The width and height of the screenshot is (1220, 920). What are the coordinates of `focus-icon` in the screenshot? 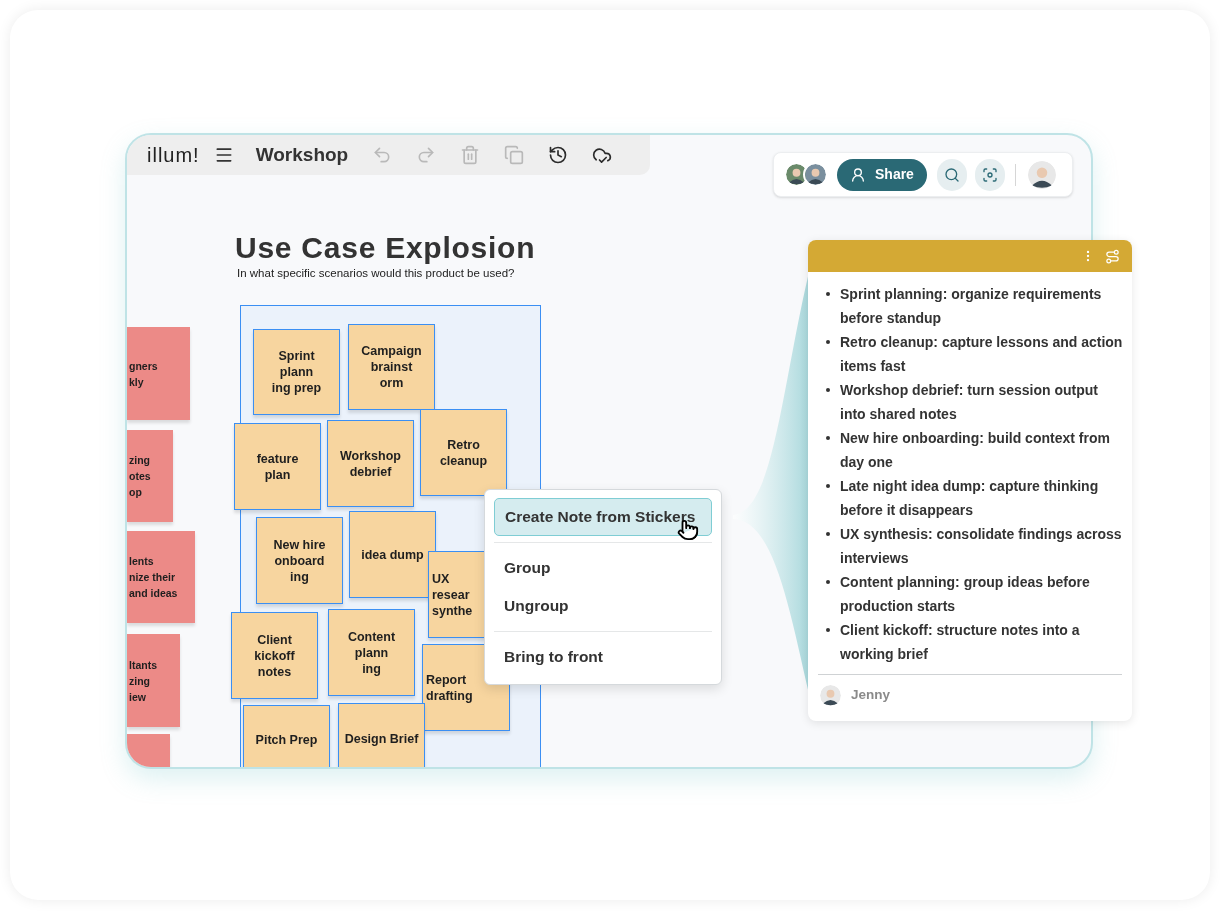 It's located at (990, 174).